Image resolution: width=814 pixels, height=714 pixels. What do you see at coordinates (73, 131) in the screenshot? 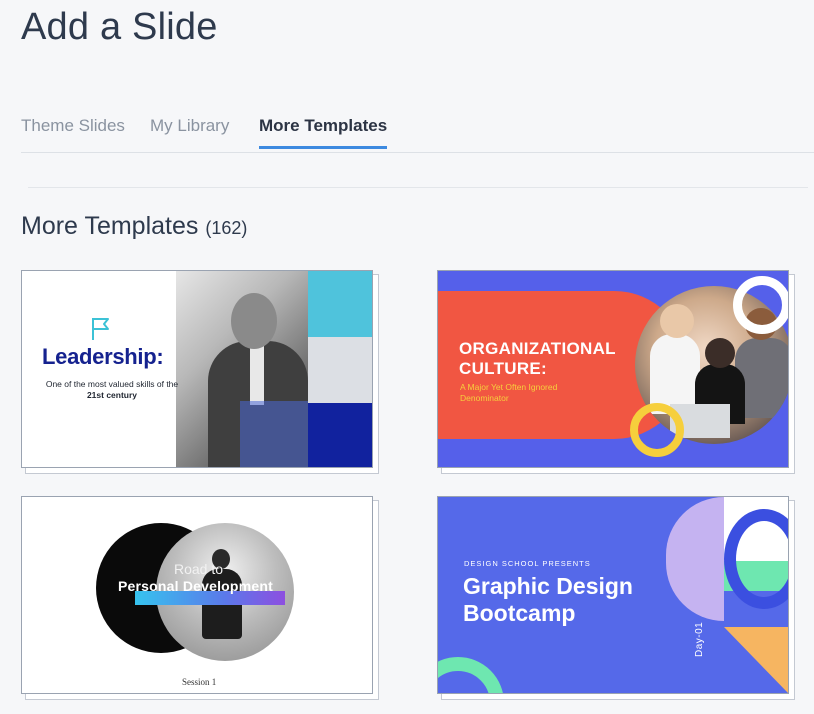
I see `tab-theme-slides: Theme Slides` at bounding box center [73, 131].